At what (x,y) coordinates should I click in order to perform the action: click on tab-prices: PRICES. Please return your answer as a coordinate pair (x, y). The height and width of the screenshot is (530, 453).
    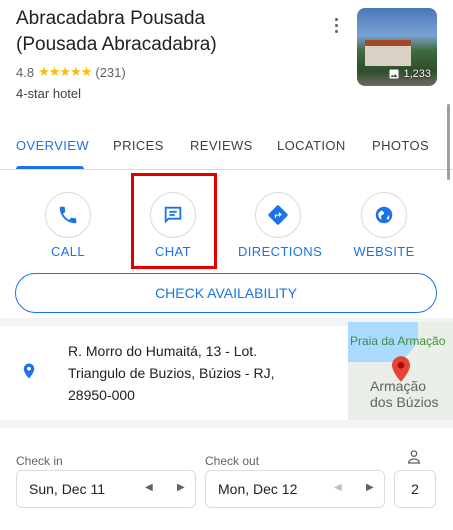
    Looking at the image, I should click on (138, 145).